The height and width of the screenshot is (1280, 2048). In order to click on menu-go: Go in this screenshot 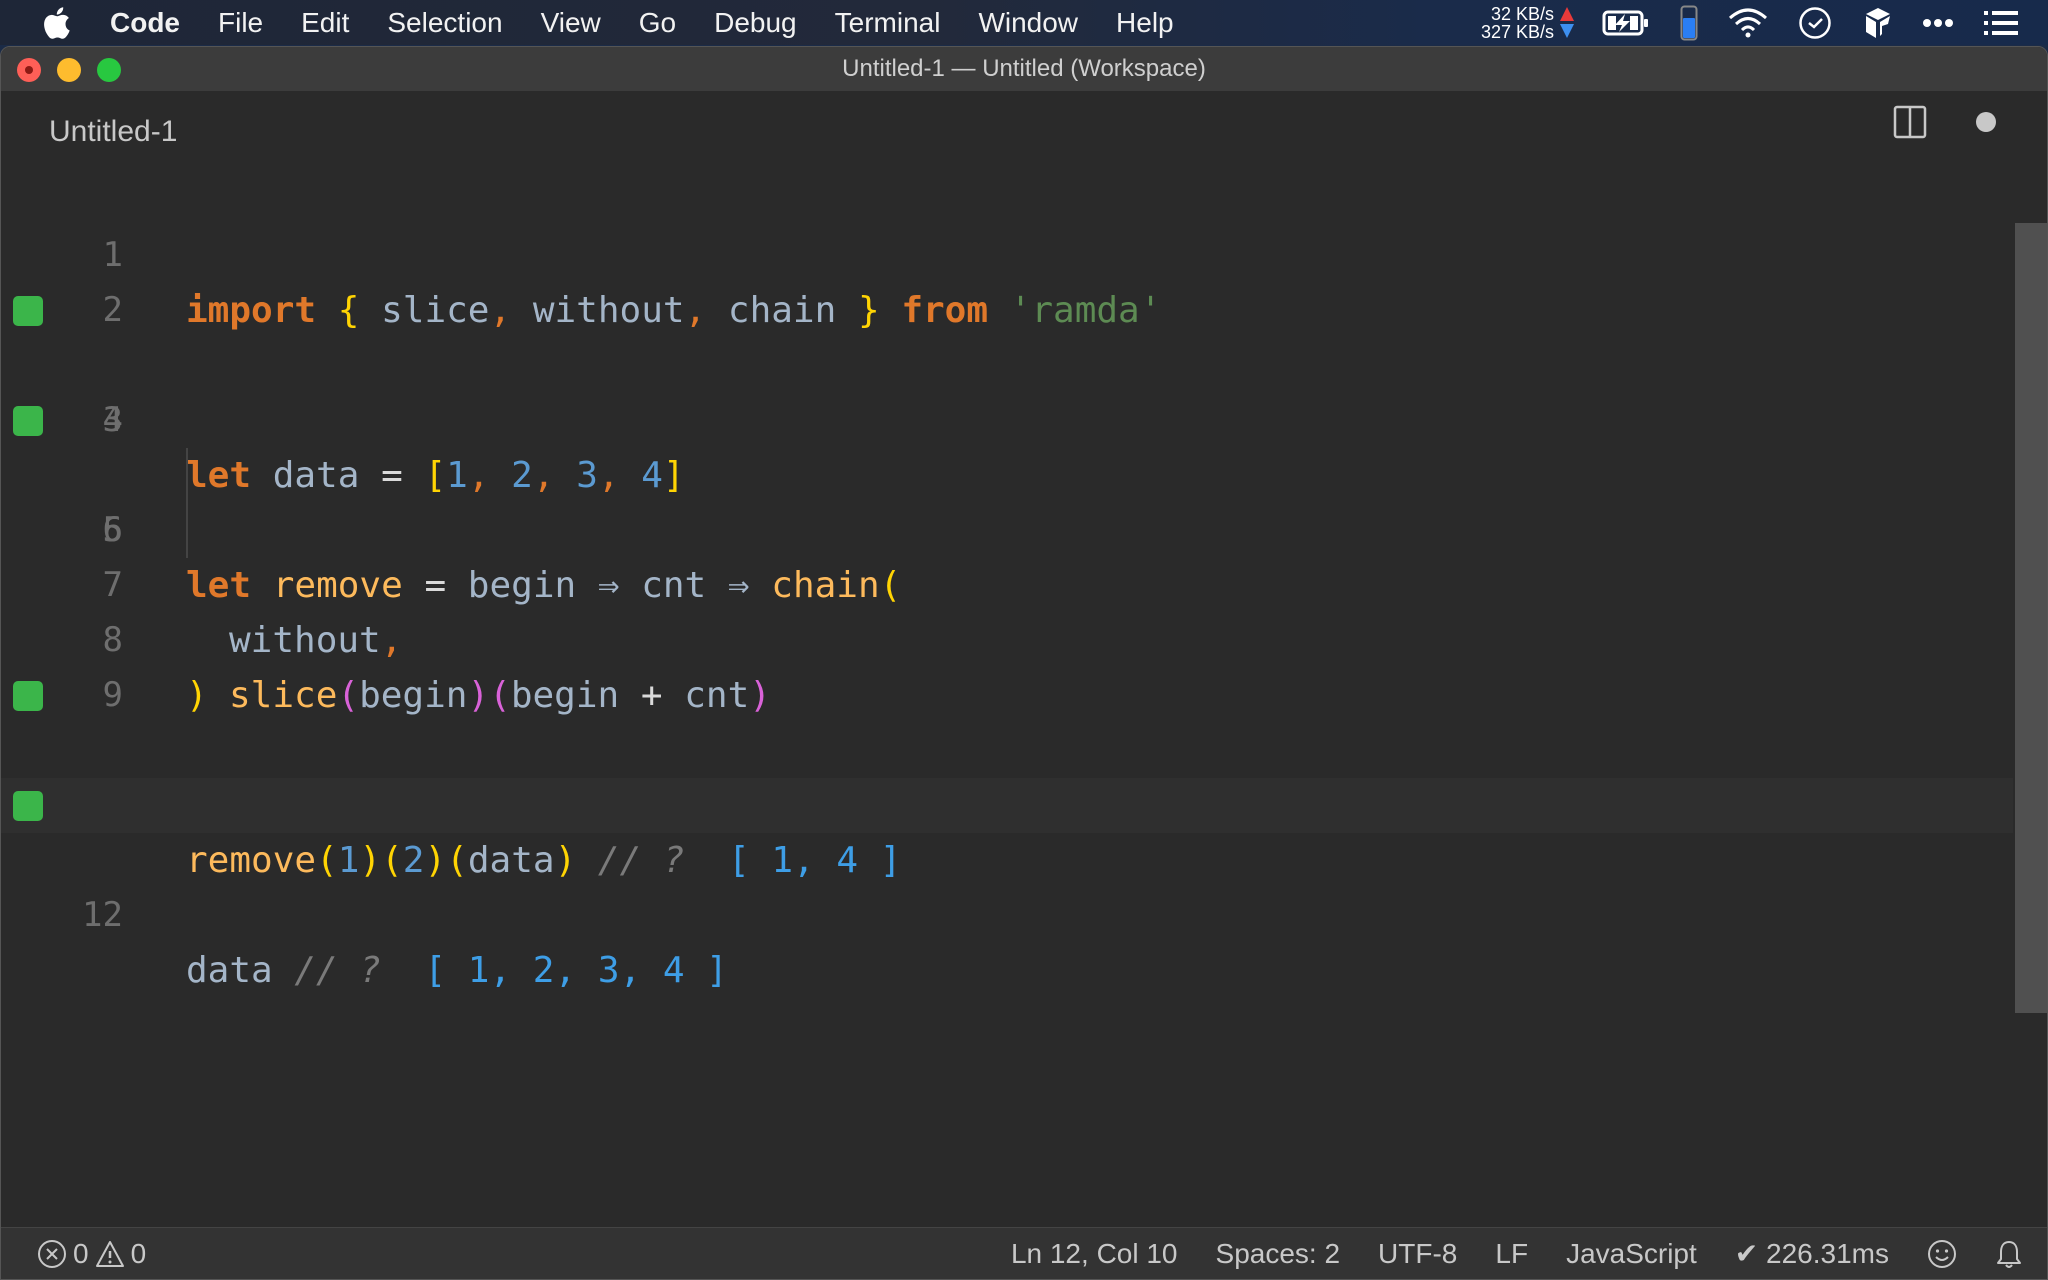, I will do `click(657, 23)`.